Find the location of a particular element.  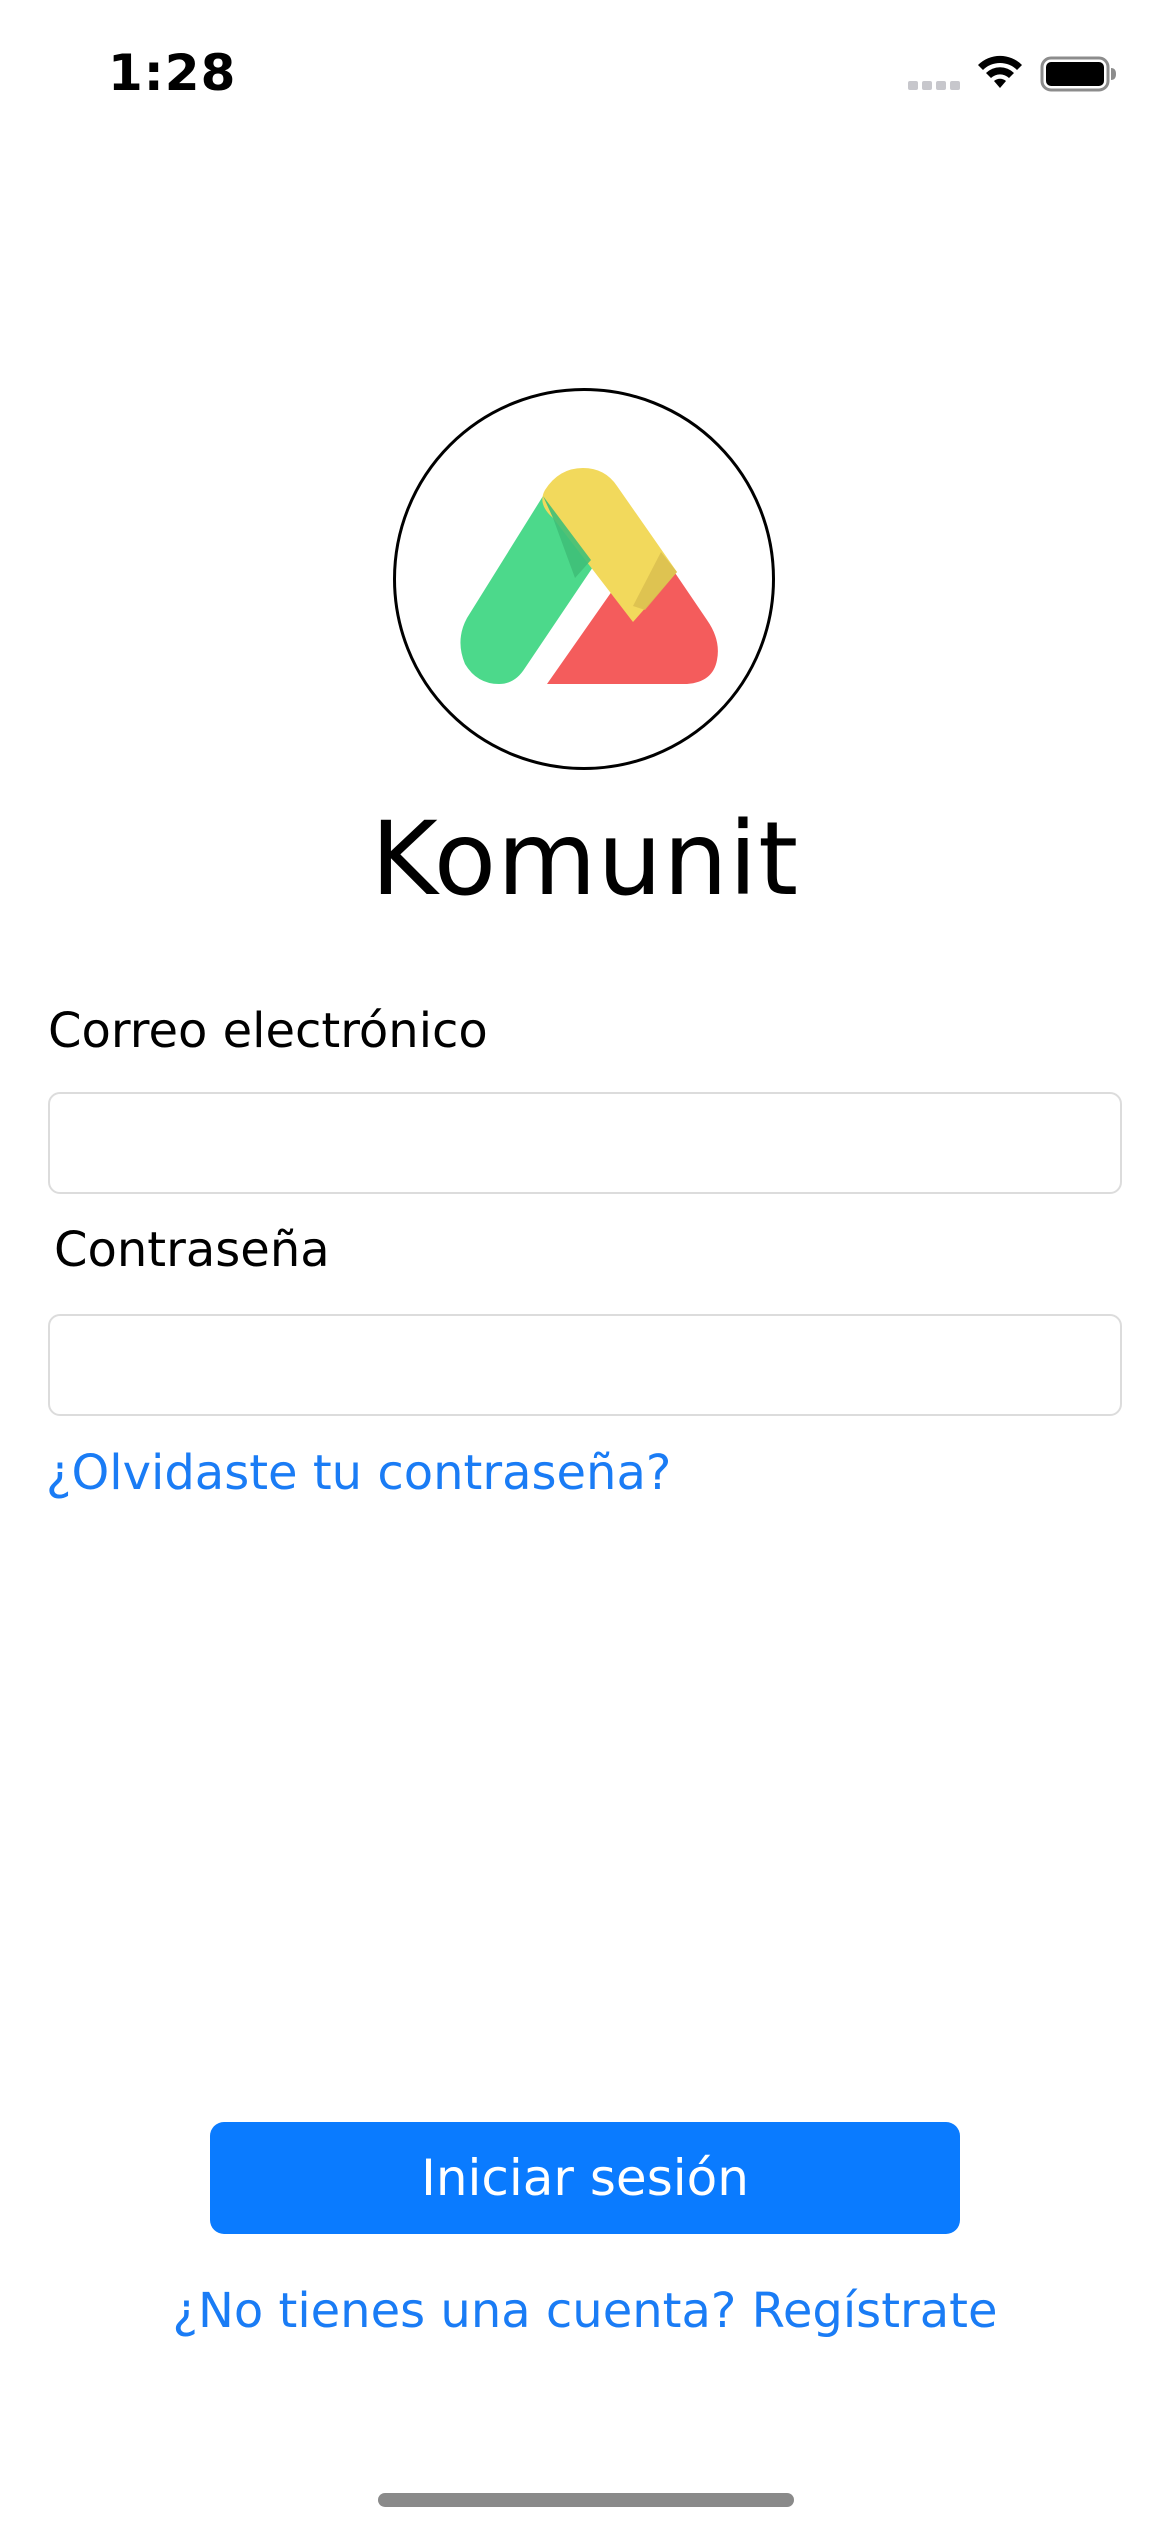

password-field is located at coordinates (585, 1365).